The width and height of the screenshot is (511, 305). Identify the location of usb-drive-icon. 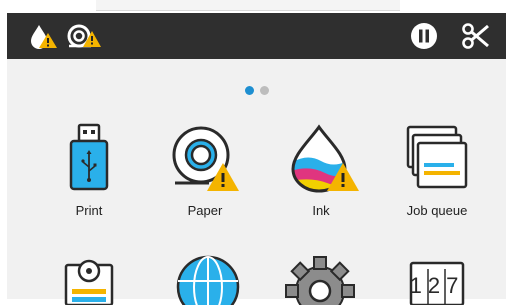
(89, 157).